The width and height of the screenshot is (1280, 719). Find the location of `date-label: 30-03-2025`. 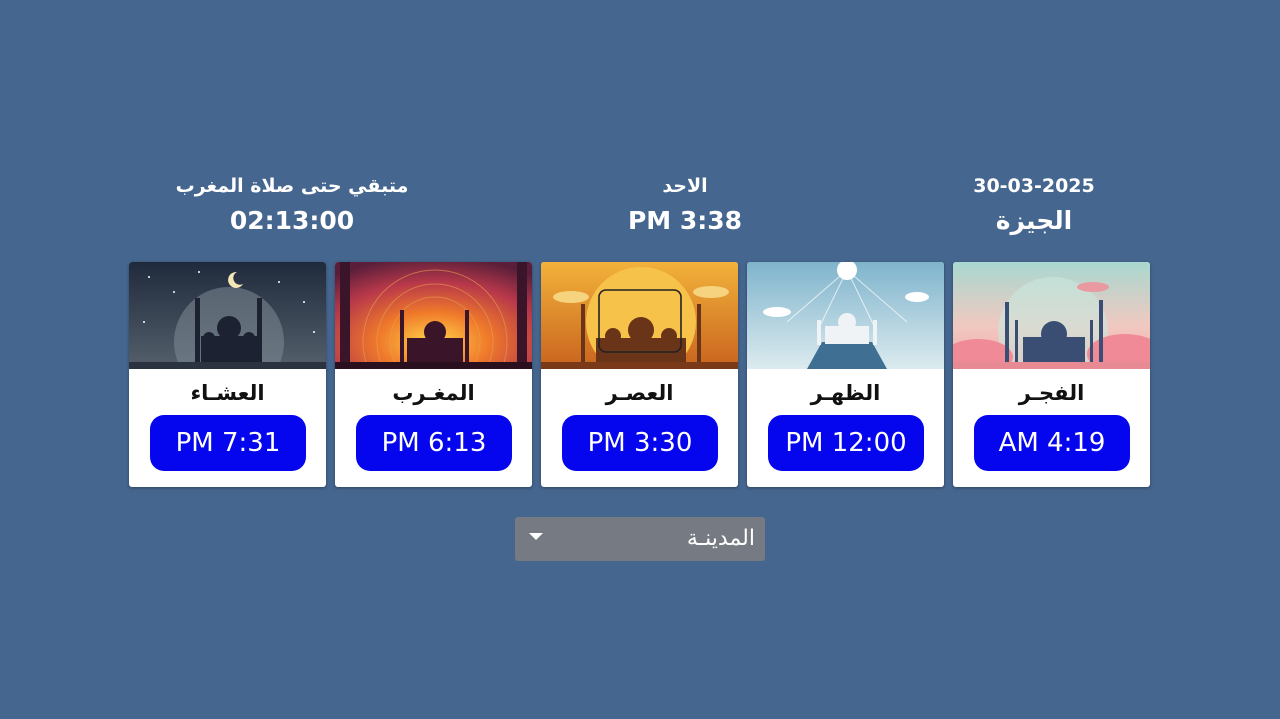

date-label: 30-03-2025 is located at coordinates (1034, 186).